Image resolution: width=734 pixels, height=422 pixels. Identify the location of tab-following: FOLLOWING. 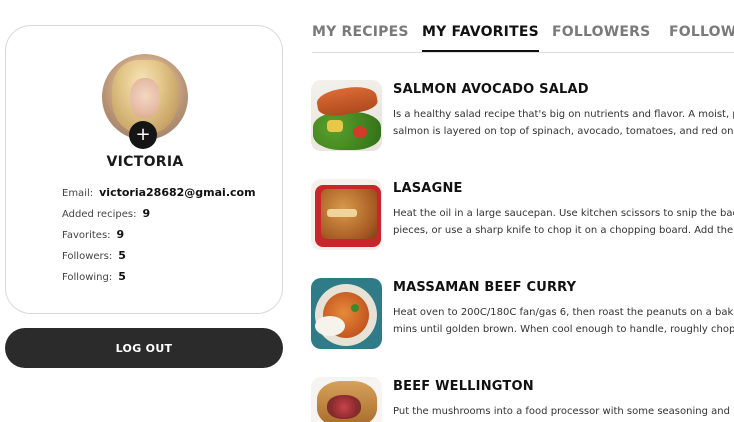
(701, 32).